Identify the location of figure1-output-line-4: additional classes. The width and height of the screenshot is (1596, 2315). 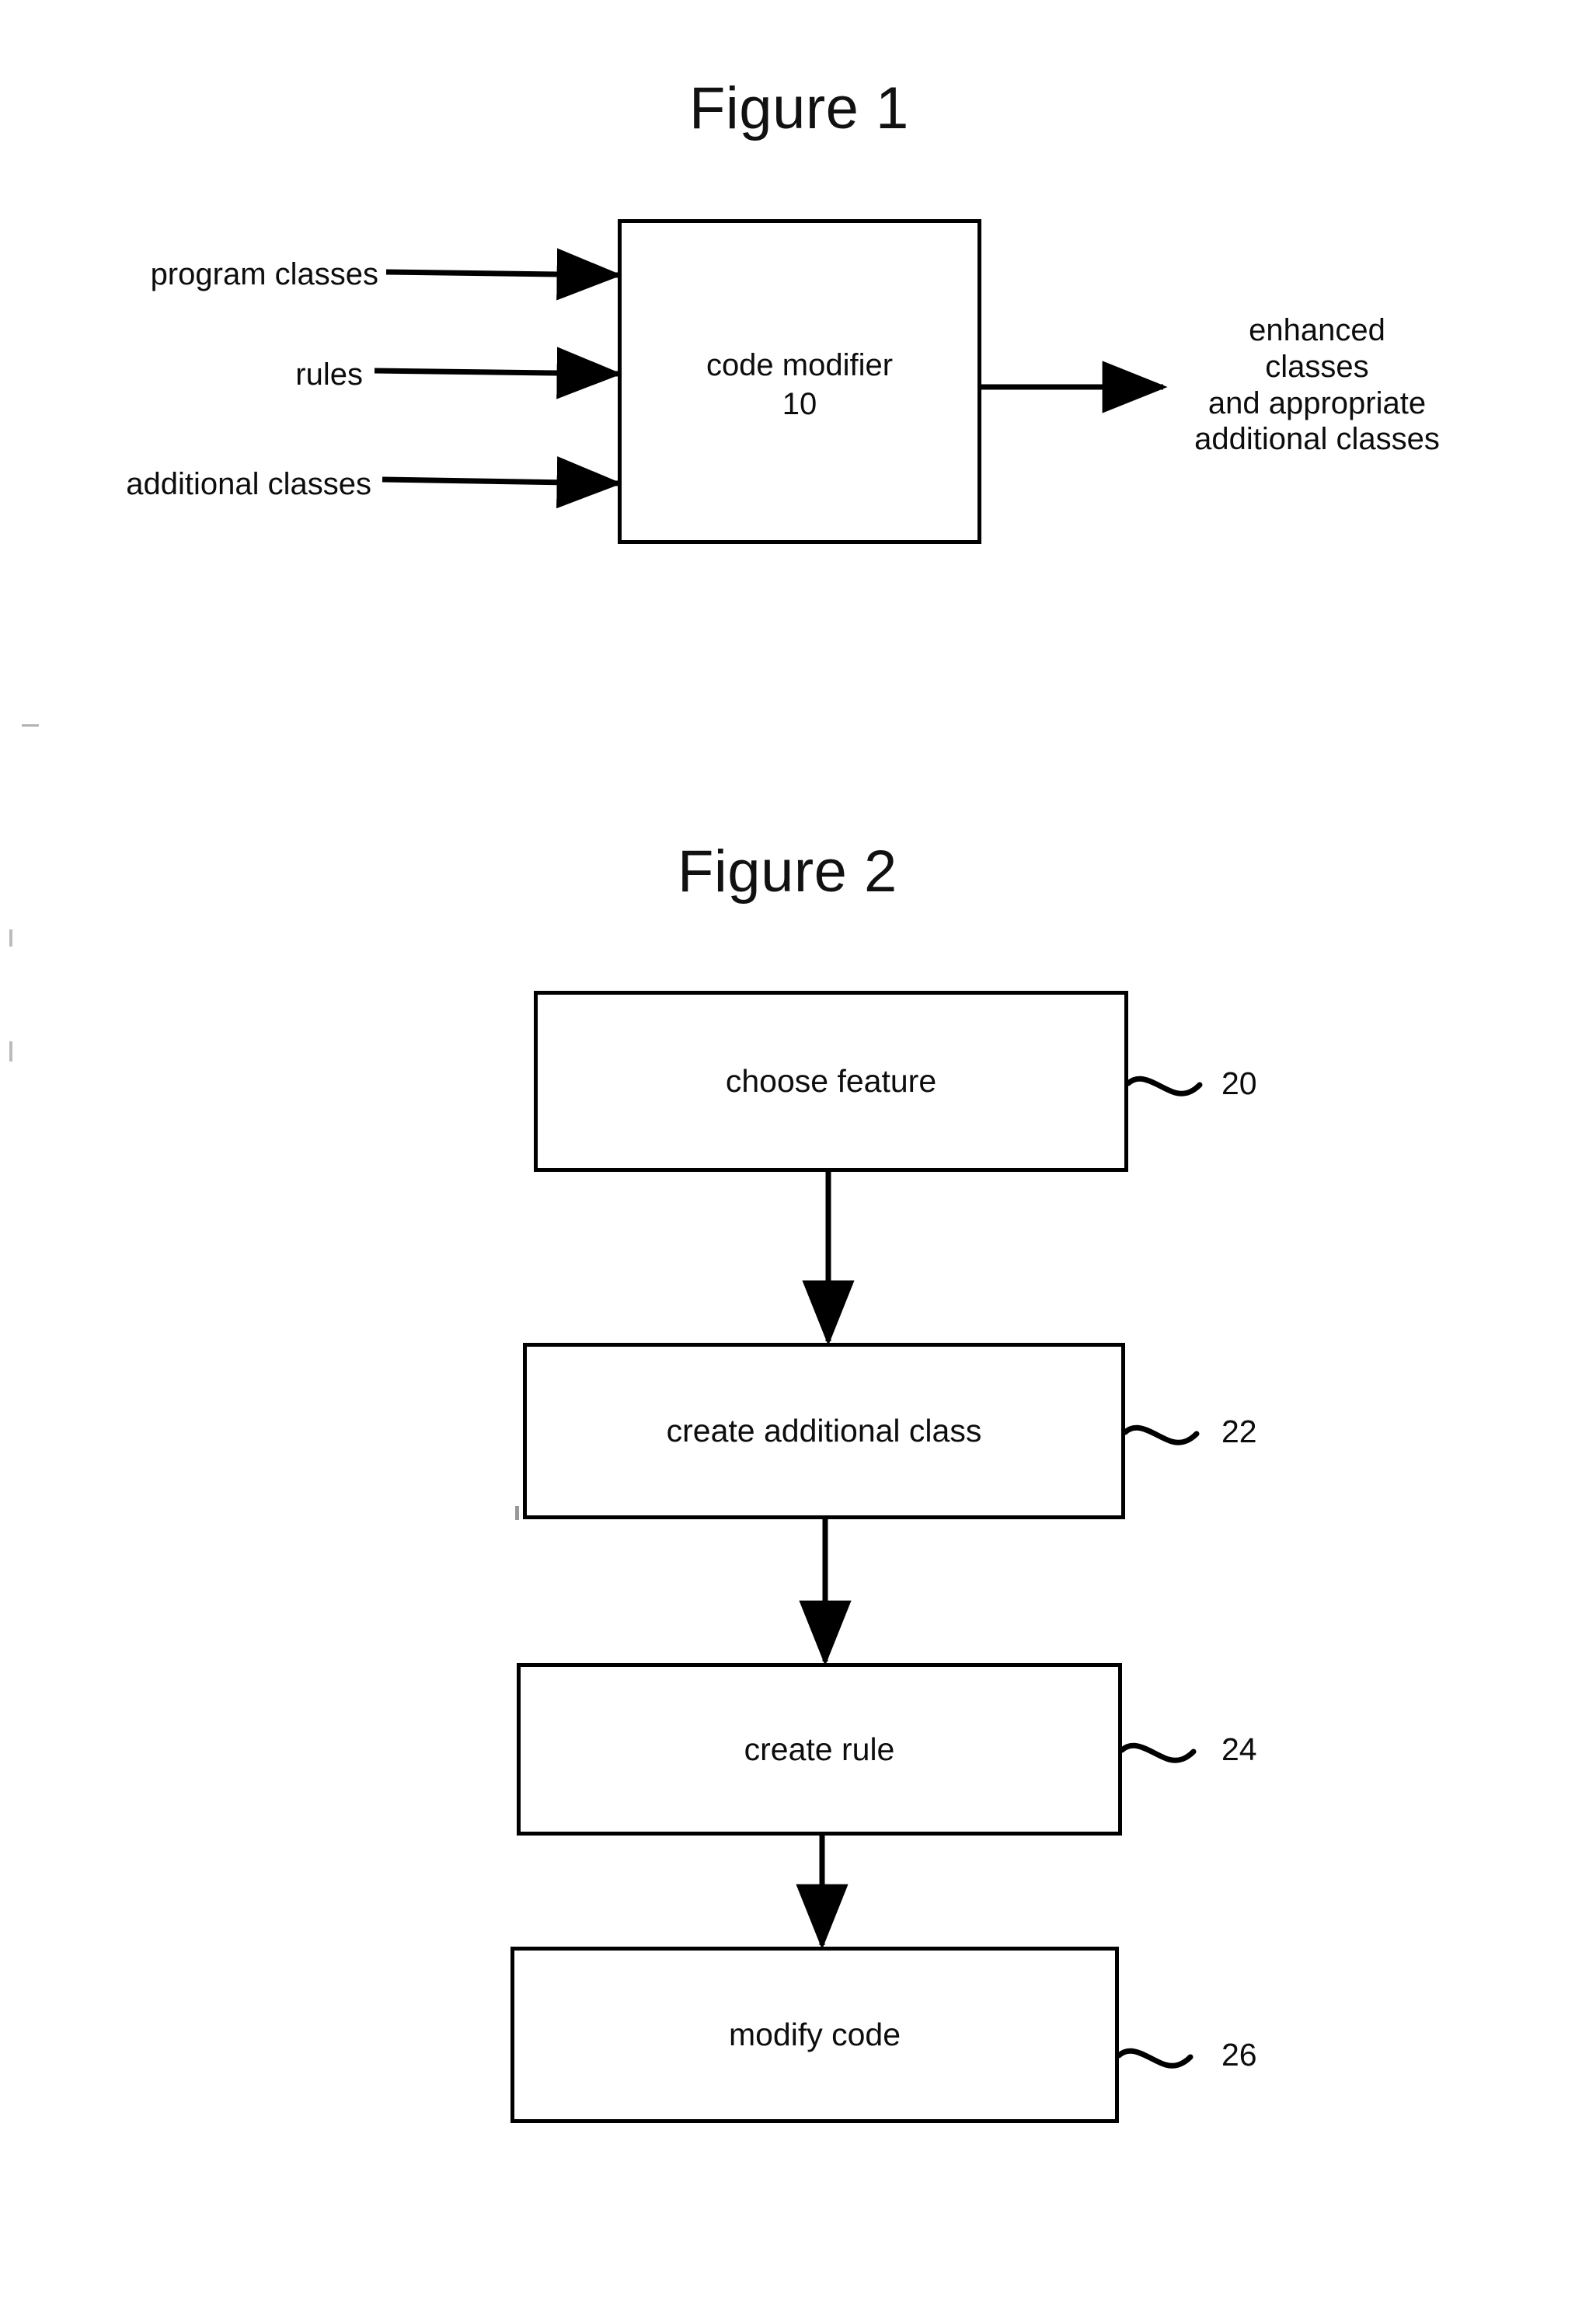
(1317, 439).